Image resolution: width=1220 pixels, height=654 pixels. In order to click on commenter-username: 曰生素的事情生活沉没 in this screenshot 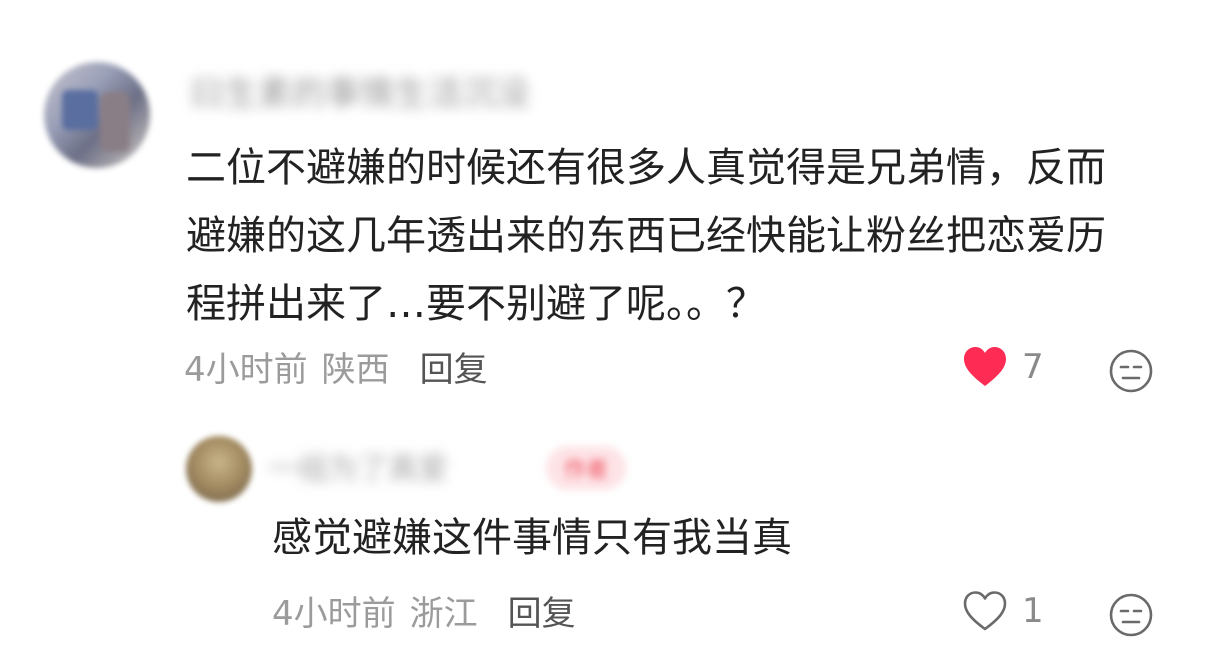, I will do `click(360, 90)`.